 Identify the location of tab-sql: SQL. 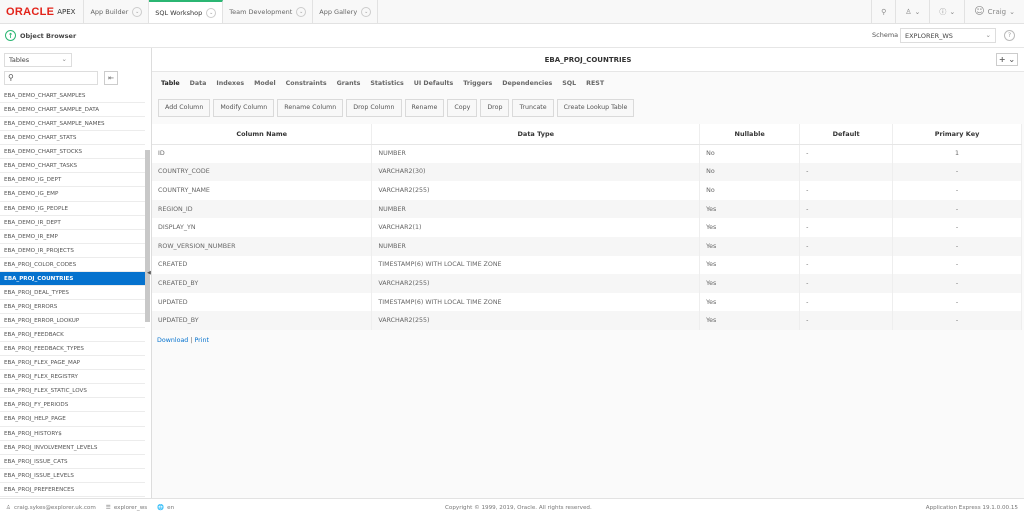
(569, 83).